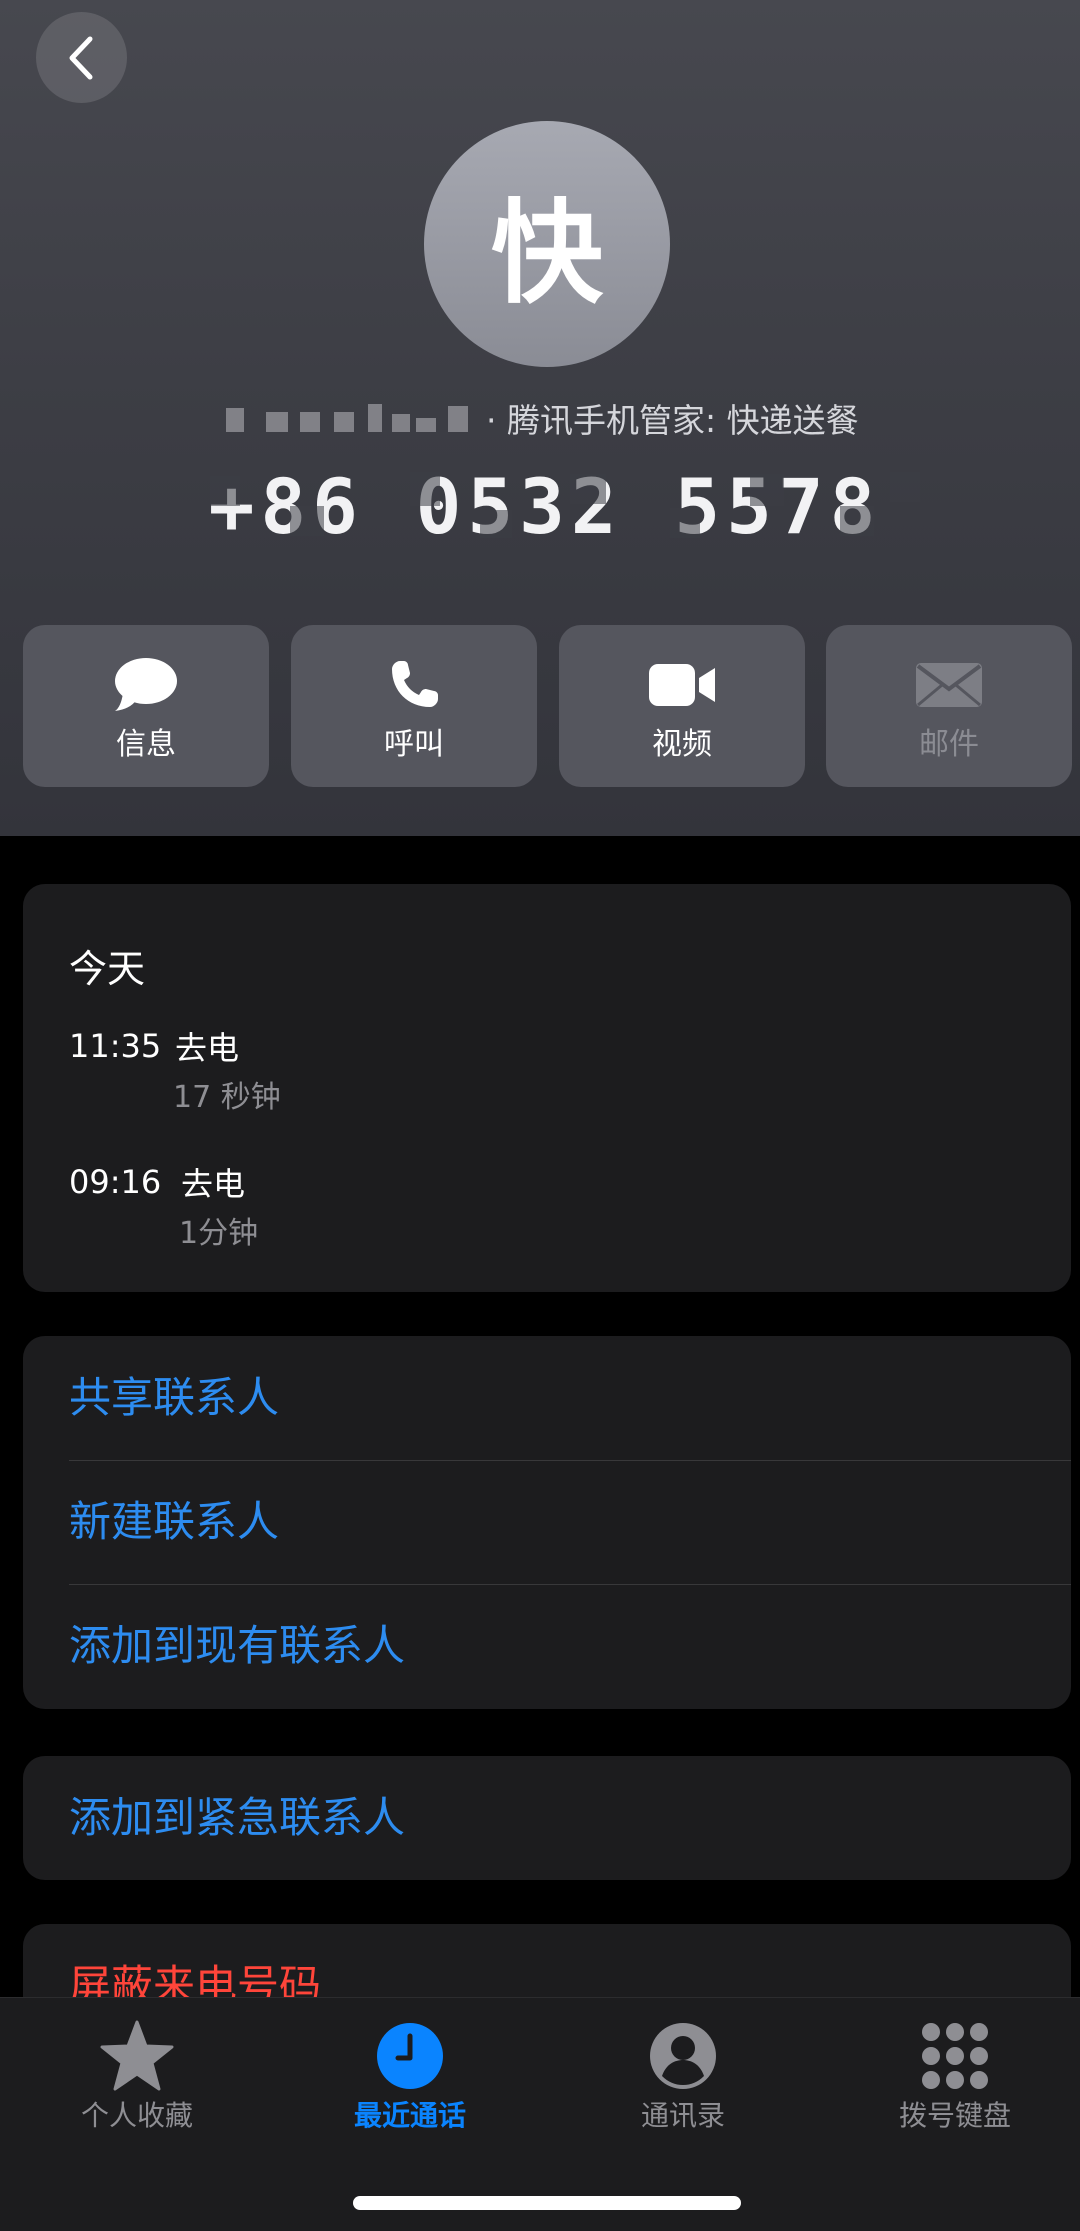  What do you see at coordinates (682, 2115) in the screenshot?
I see `tab-contacts-label: 通讯录` at bounding box center [682, 2115].